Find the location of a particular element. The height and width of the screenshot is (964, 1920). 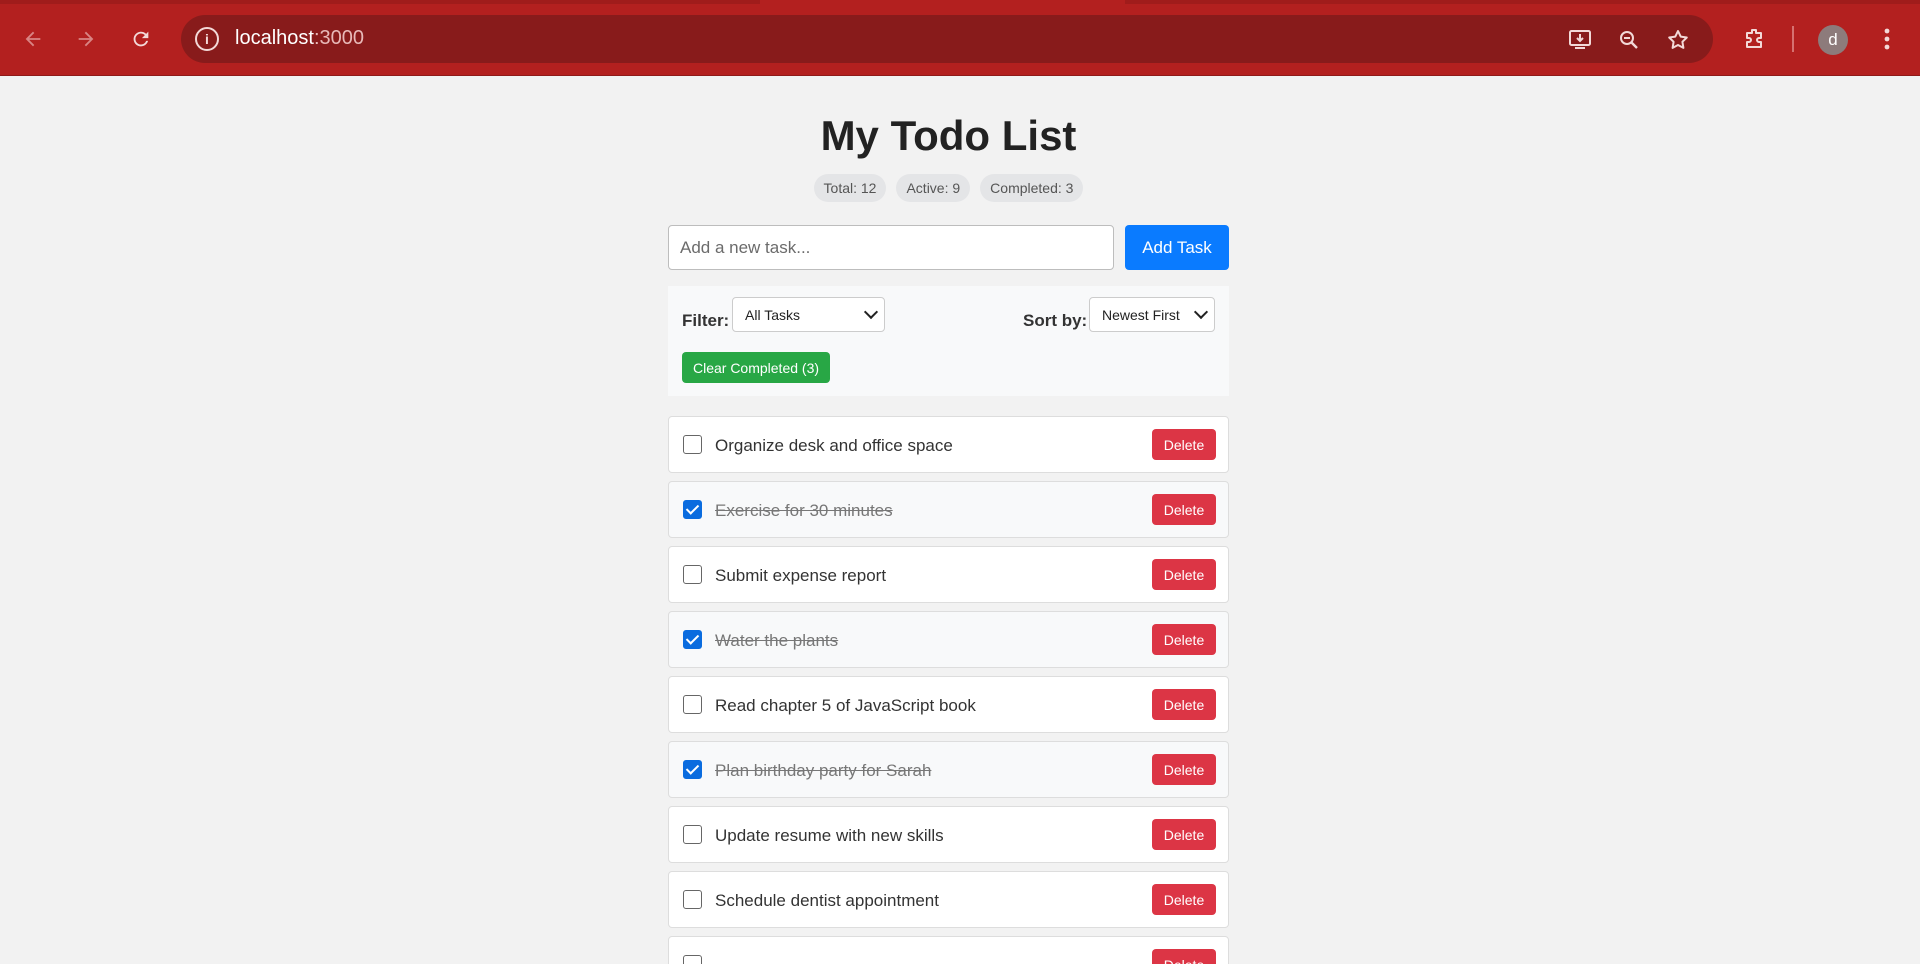

arrow-left-icon is located at coordinates (33, 39).